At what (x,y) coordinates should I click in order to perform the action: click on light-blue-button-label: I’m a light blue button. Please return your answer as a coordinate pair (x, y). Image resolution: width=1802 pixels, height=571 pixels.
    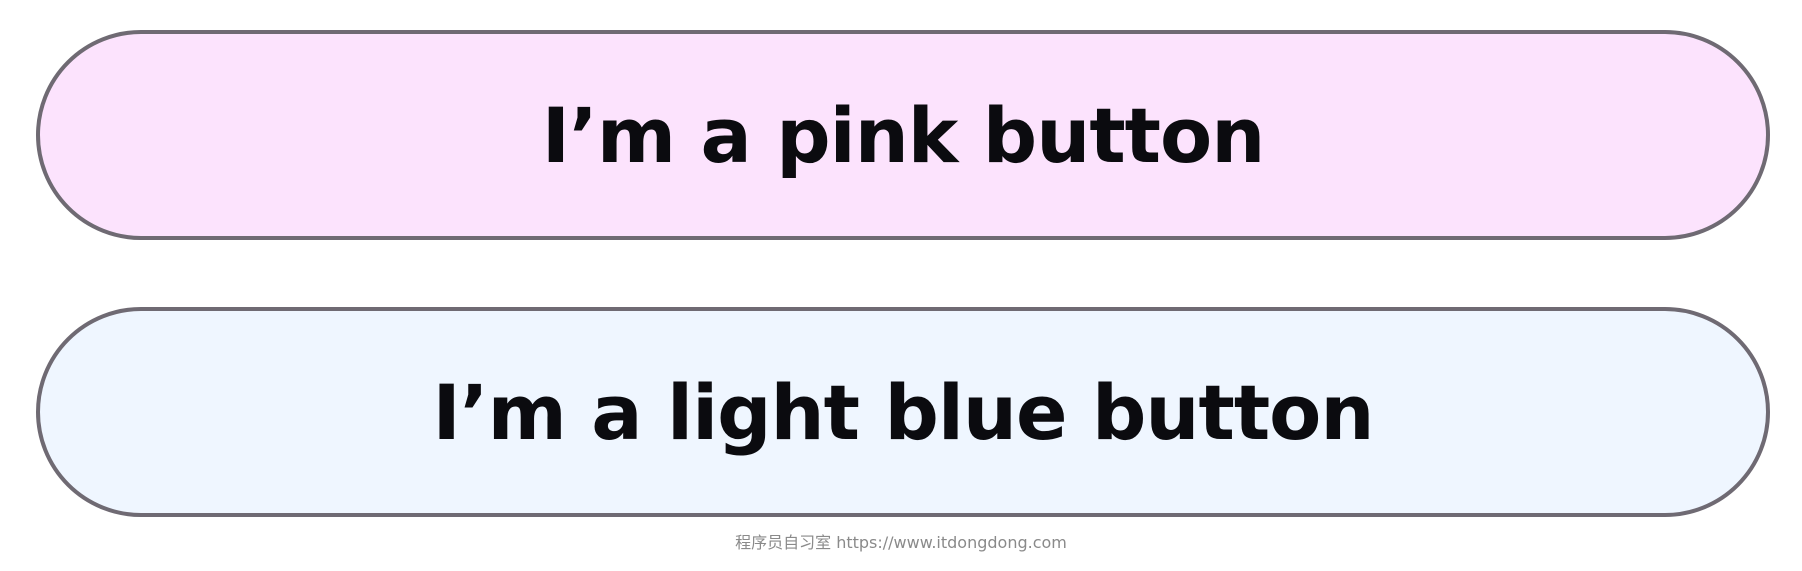
    Looking at the image, I should click on (903, 412).